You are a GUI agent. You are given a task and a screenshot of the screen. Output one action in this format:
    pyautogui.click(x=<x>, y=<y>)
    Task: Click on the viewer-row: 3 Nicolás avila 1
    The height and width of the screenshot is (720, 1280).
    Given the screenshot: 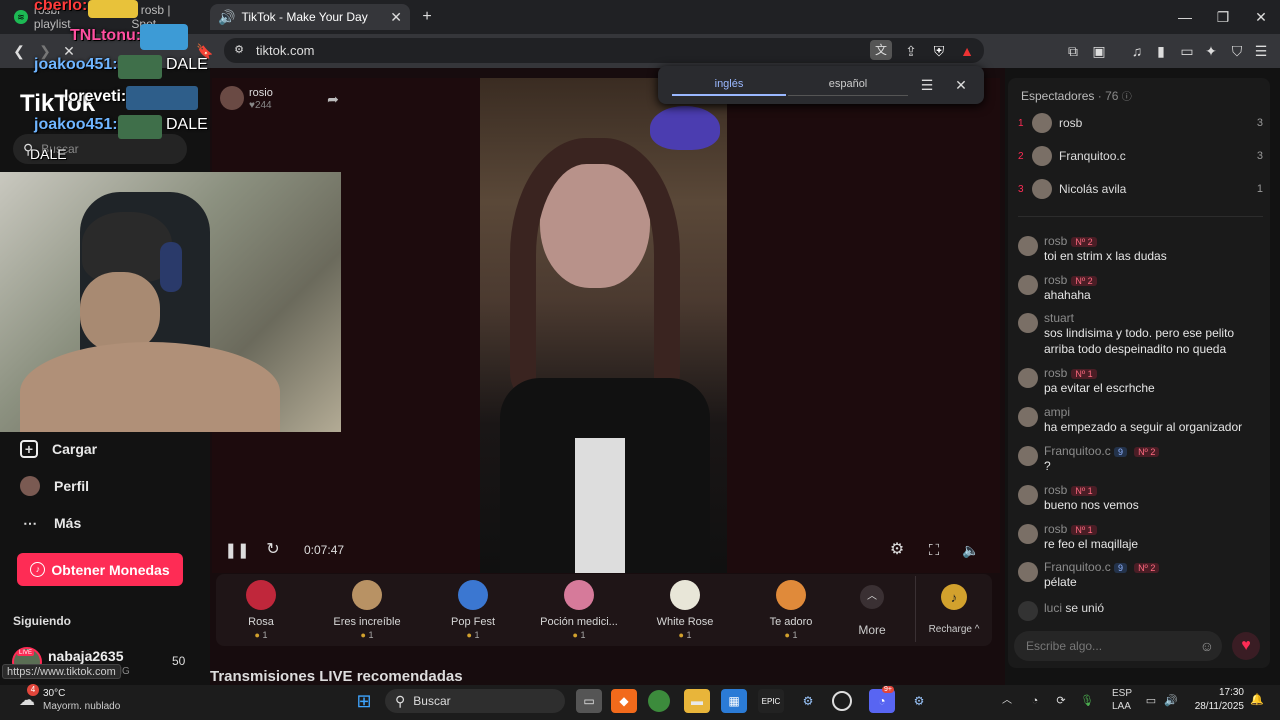 What is the action you would take?
    pyautogui.click(x=1140, y=189)
    